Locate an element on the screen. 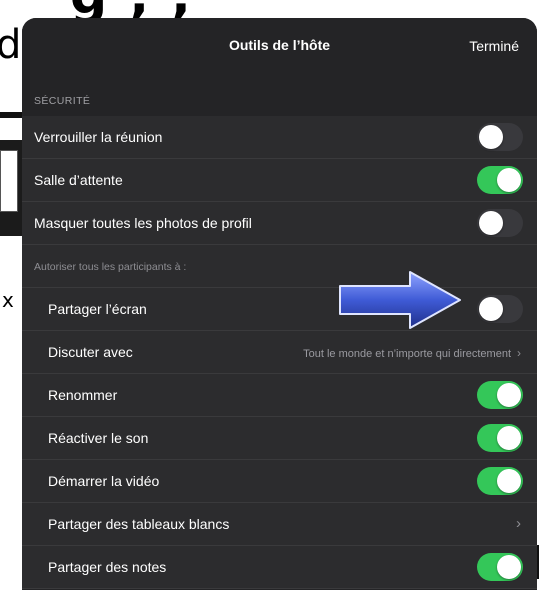  start-video-label: Démarrer la vidéo is located at coordinates (104, 481).